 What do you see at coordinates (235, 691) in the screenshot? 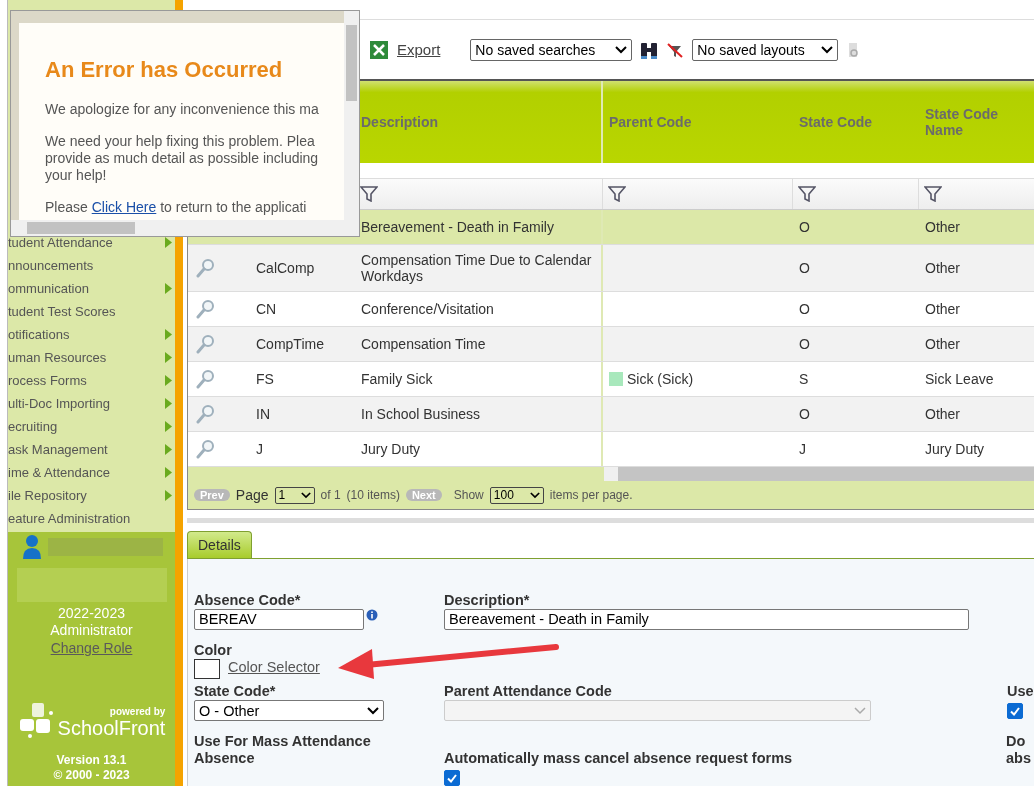
I see `field-label: State Code*` at bounding box center [235, 691].